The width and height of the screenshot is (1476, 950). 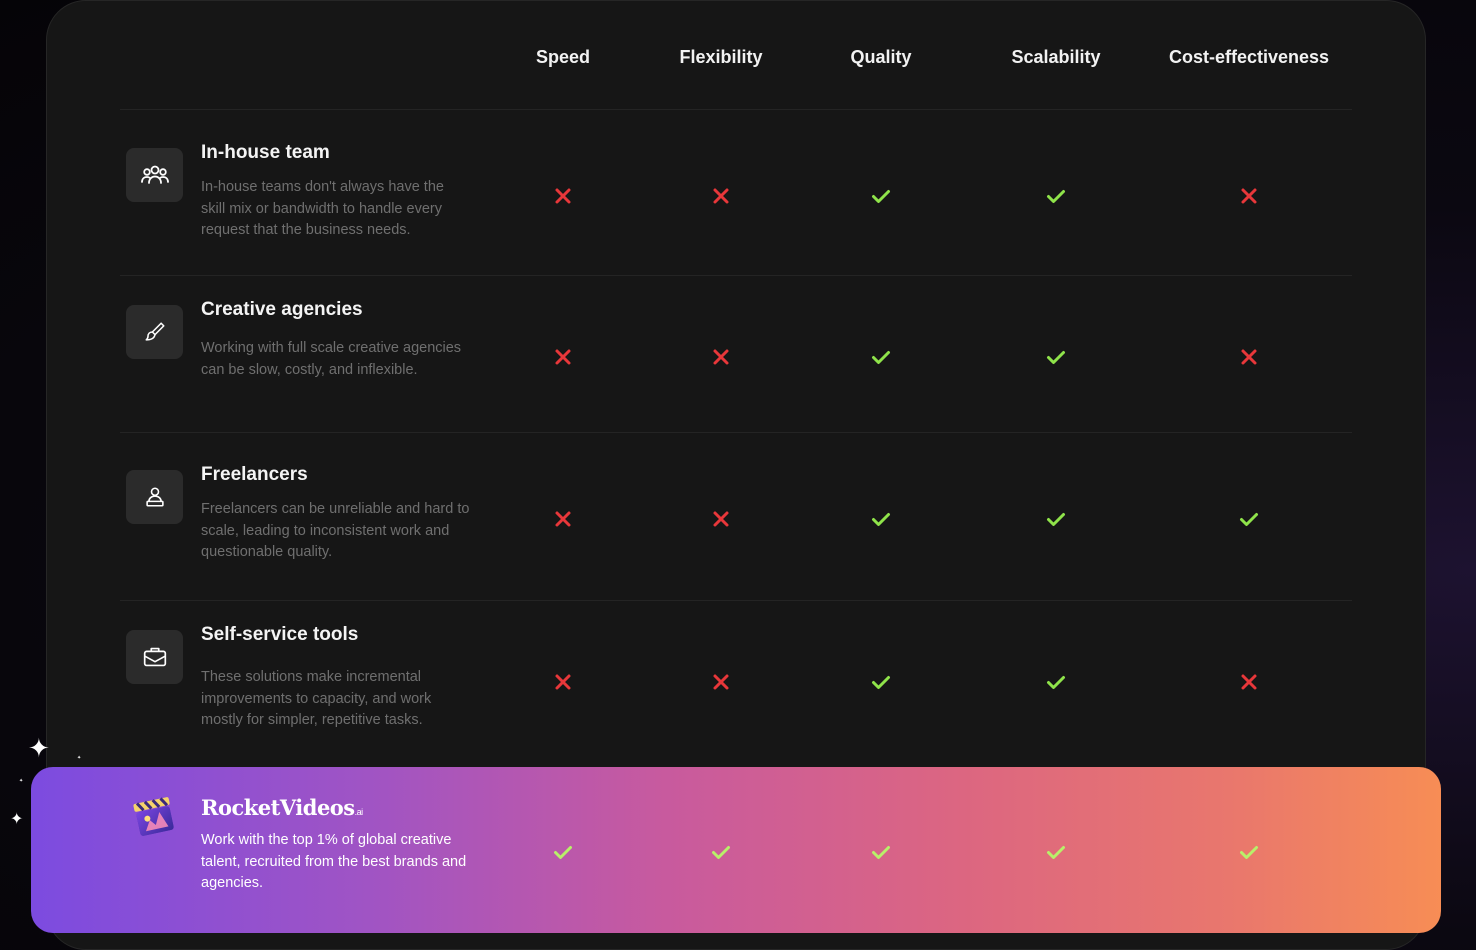 What do you see at coordinates (282, 807) in the screenshot?
I see `brand-name: RocketVideos.ai` at bounding box center [282, 807].